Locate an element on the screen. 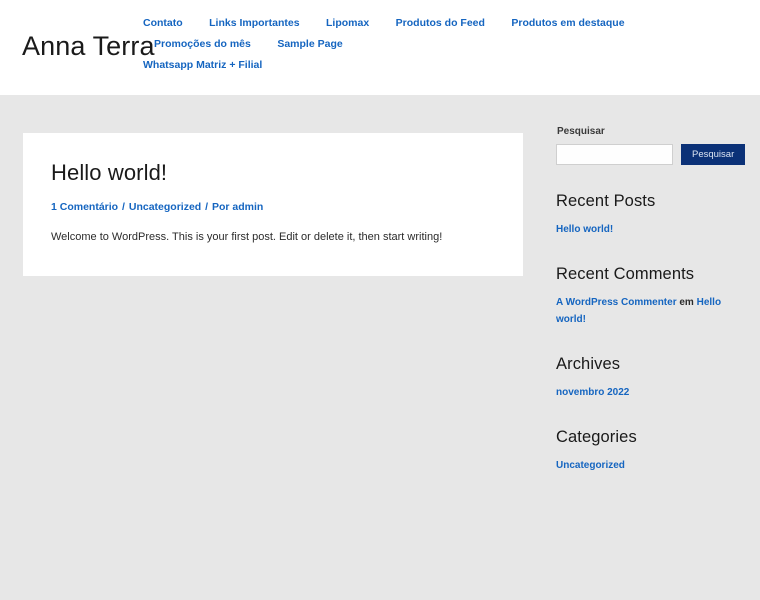 The width and height of the screenshot is (760, 600). nav-link-sample-page: Sample Page is located at coordinates (309, 44).